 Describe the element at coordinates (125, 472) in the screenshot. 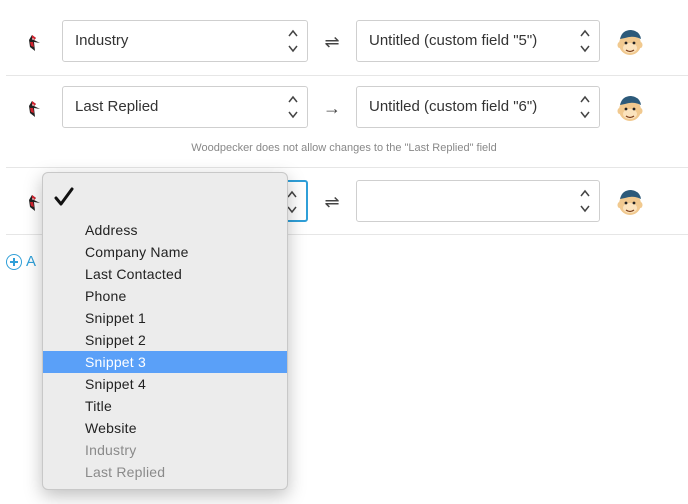

I see `dropdown-option-disabled: Last Replied` at that location.